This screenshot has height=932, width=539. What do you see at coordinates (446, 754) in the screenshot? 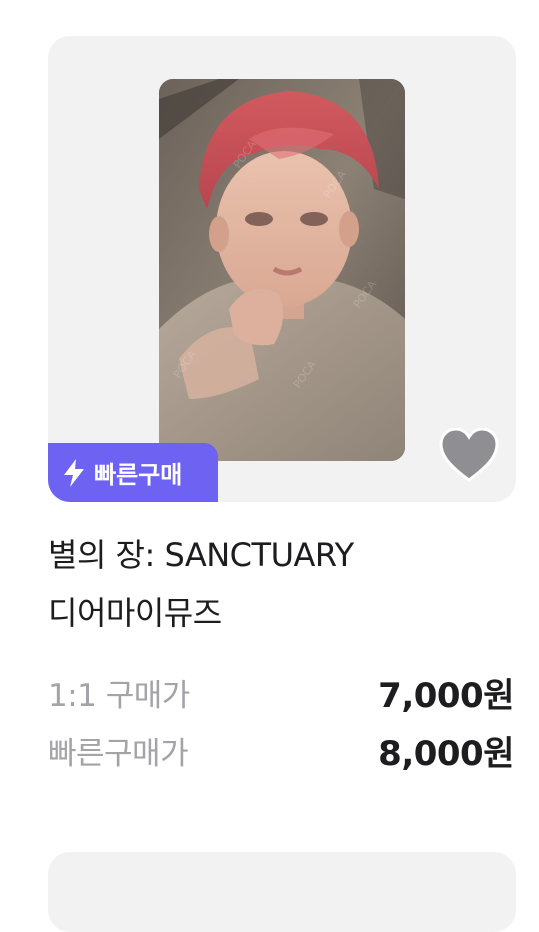
I see `price-value: 8,000원` at bounding box center [446, 754].